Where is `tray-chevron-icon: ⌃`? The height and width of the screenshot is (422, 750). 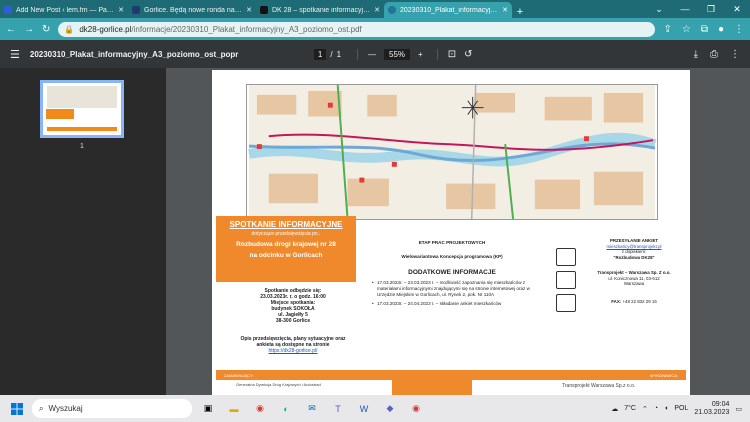
tray-chevron-icon: ⌃ is located at coordinates (645, 409).